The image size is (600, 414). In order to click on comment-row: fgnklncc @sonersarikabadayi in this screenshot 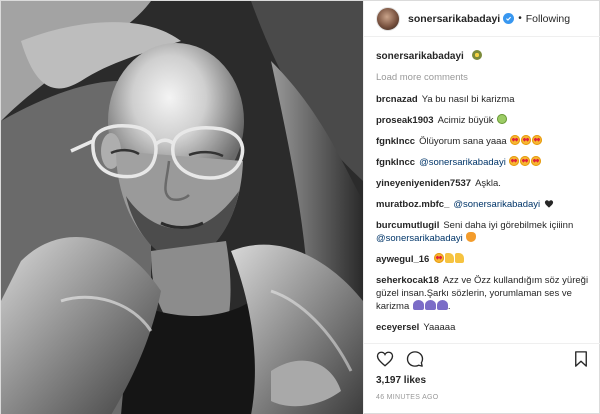, I will do `click(483, 162)`.